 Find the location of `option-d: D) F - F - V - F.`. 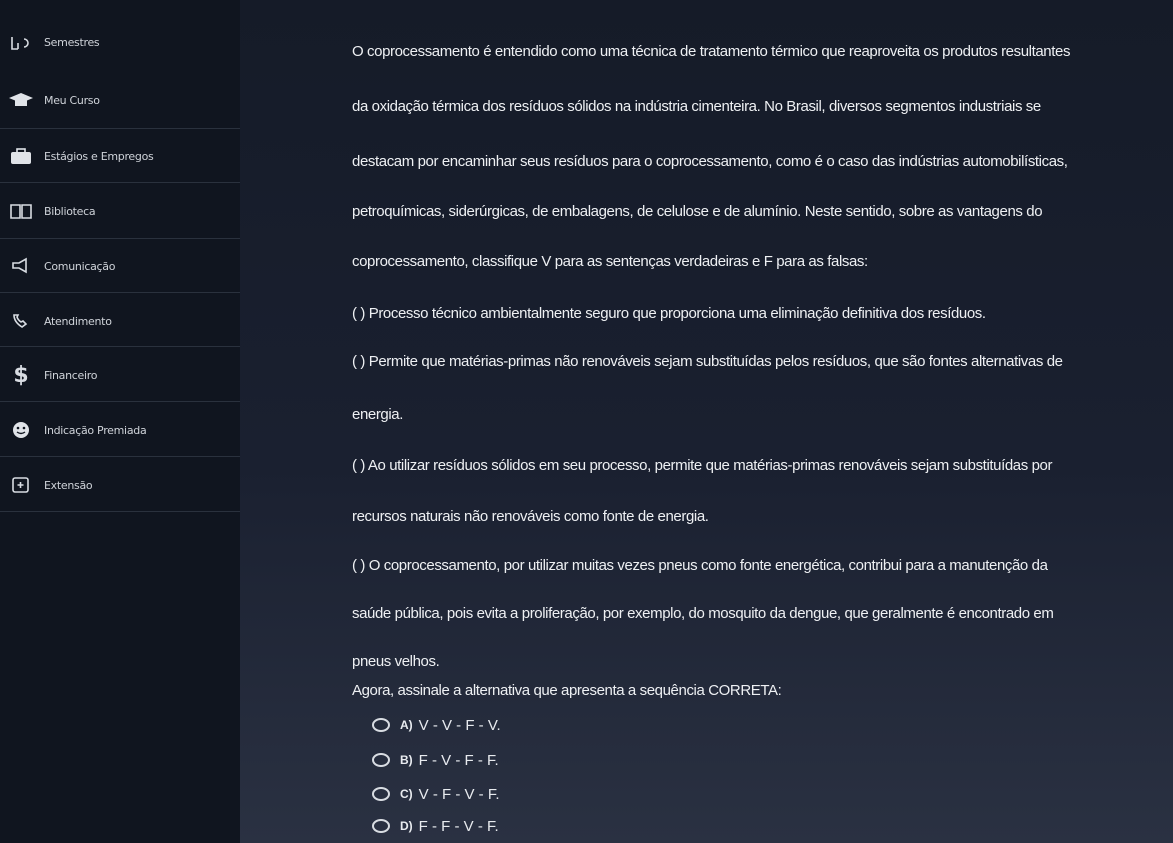

option-d: D) F - F - V - F. is located at coordinates (435, 826).